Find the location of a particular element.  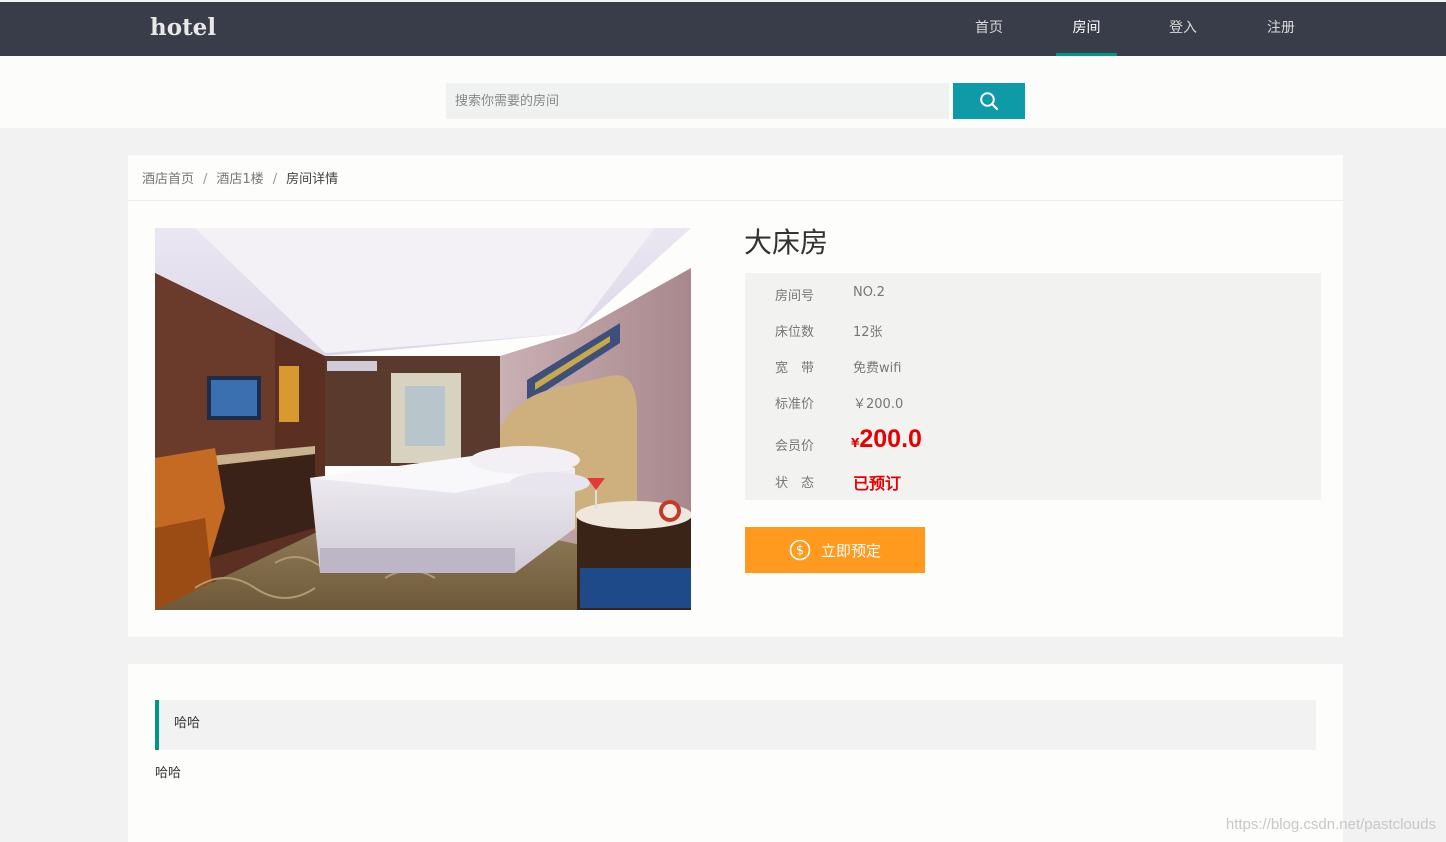

beds-value: 12张 is located at coordinates (868, 332).